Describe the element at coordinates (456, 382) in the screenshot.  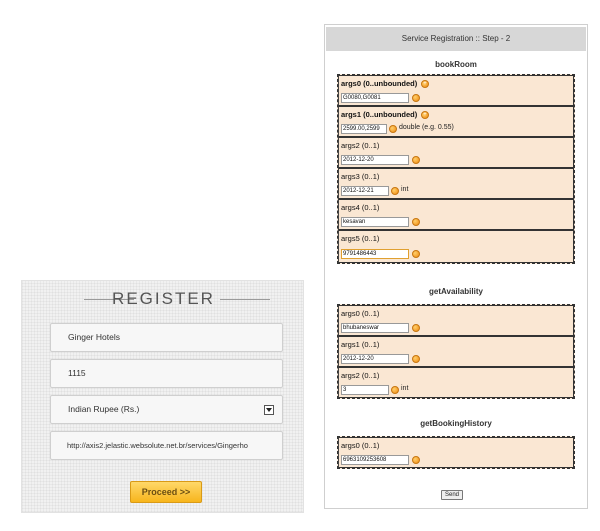
I see `arg-row-args2: args2 (0..1) 3 int` at that location.